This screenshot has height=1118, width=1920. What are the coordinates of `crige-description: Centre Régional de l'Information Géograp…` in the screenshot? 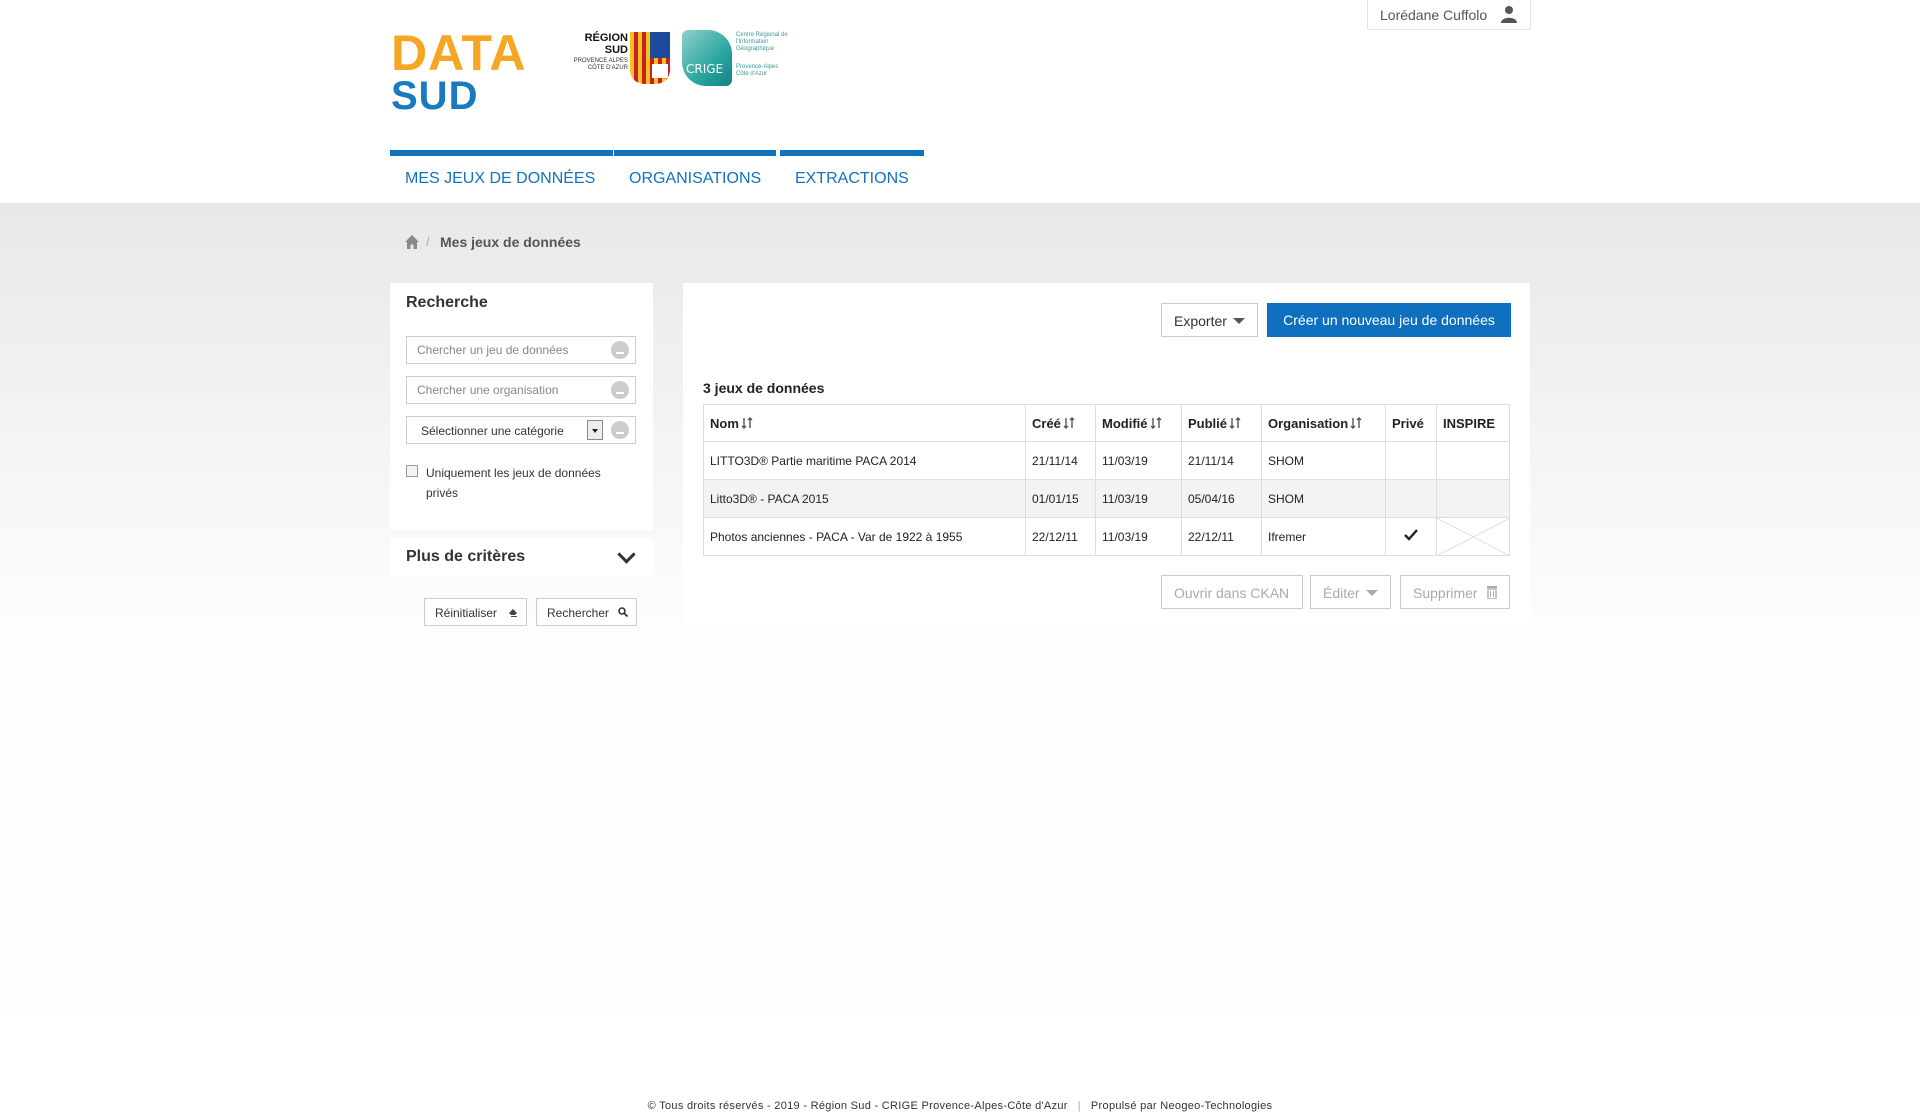 It's located at (762, 42).